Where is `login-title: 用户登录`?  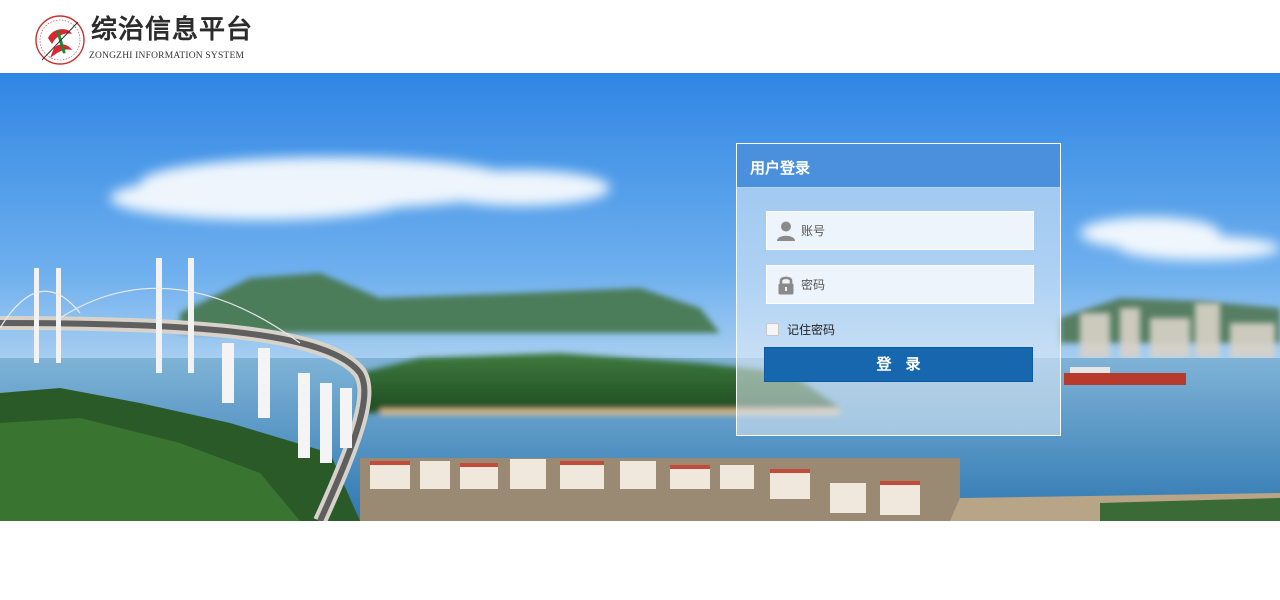
login-title: 用户登录 is located at coordinates (780, 168).